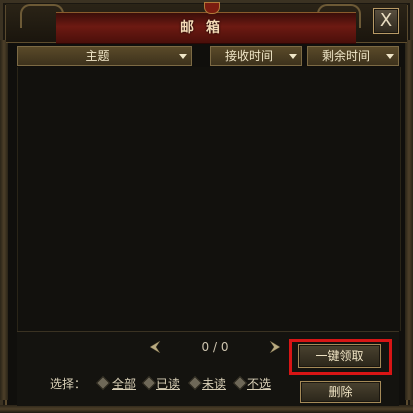 The width and height of the screenshot is (413, 413). Describe the element at coordinates (68, 384) in the screenshot. I see `filter-label: 选择：` at that location.